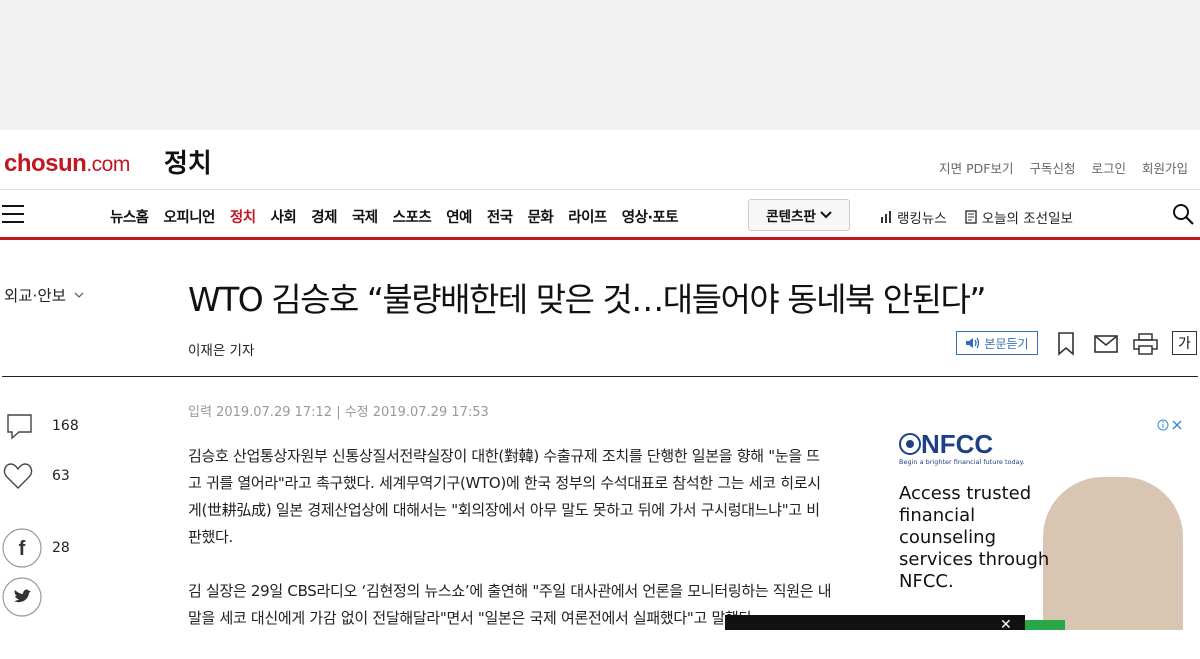  I want to click on facebook-count: 28, so click(61, 548).